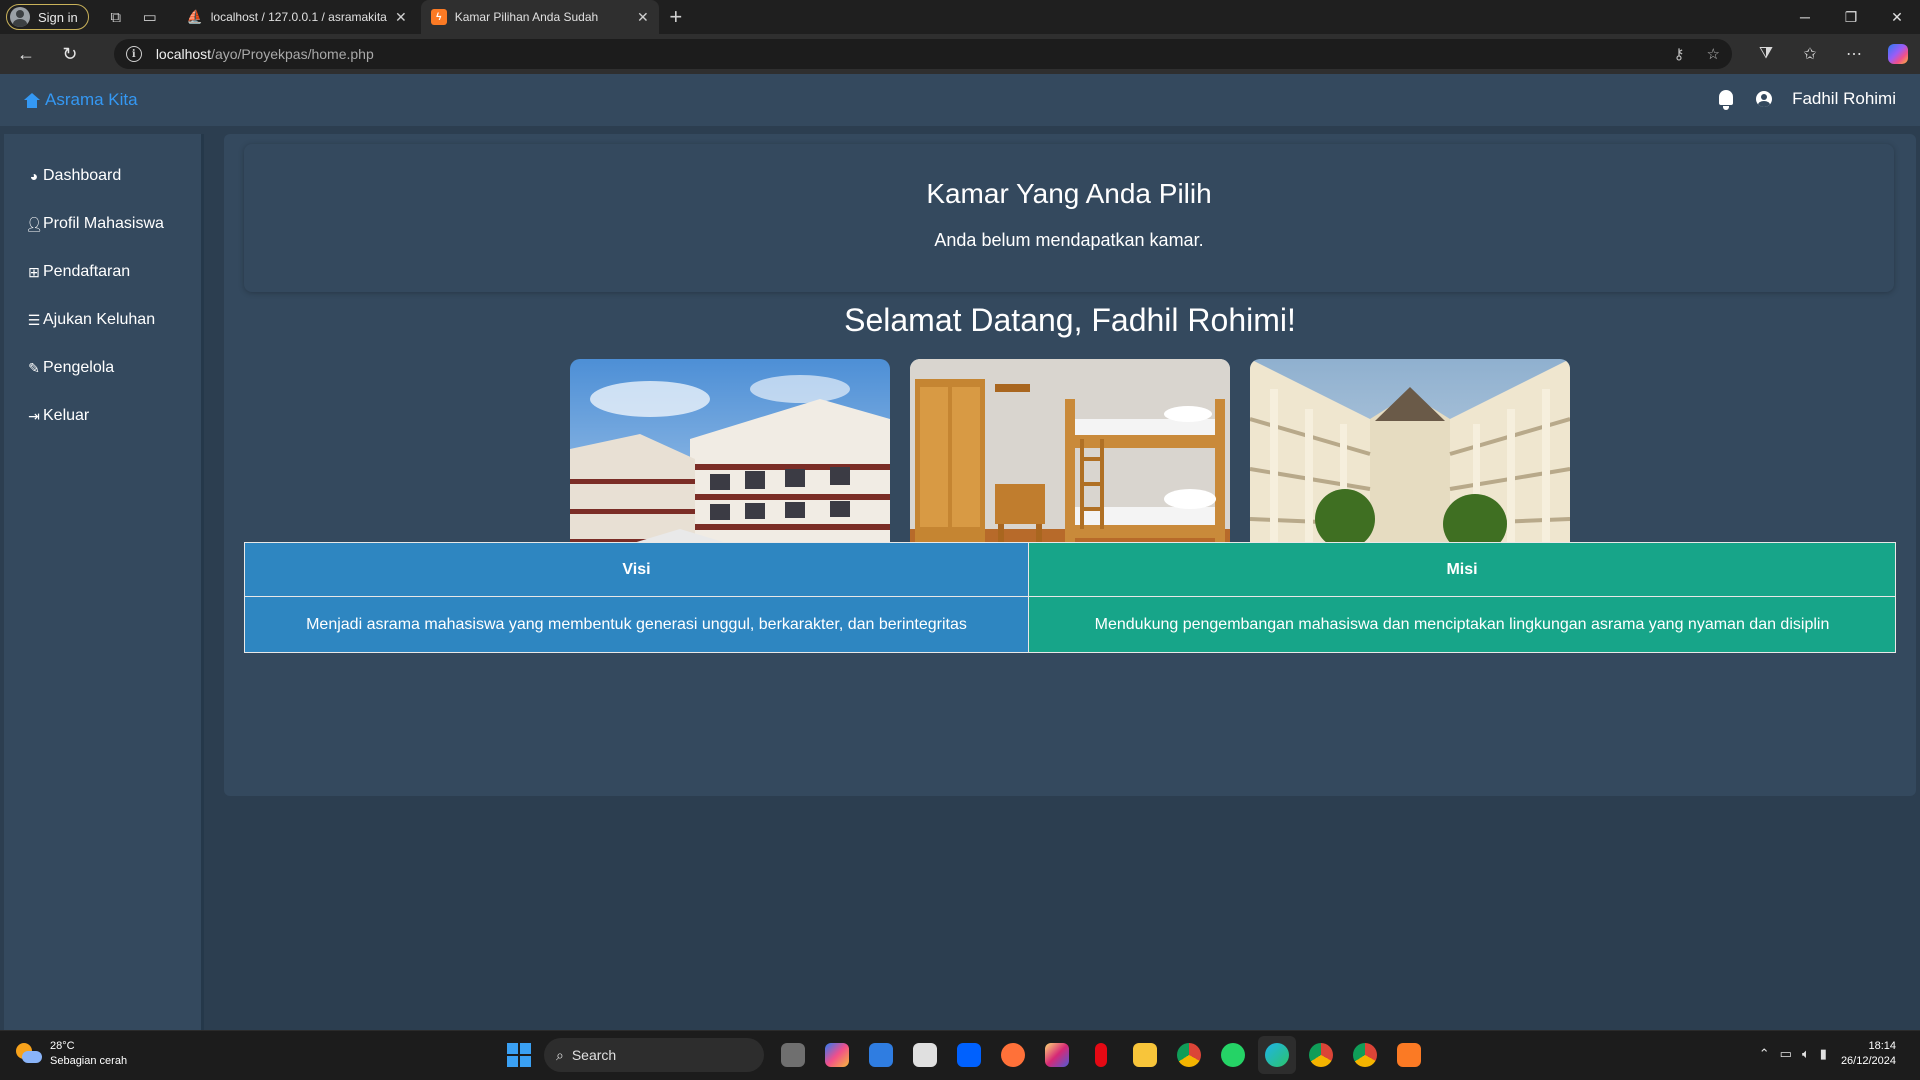 The height and width of the screenshot is (1080, 1920). I want to click on favorite-star-icon: ☆, so click(1713, 54).